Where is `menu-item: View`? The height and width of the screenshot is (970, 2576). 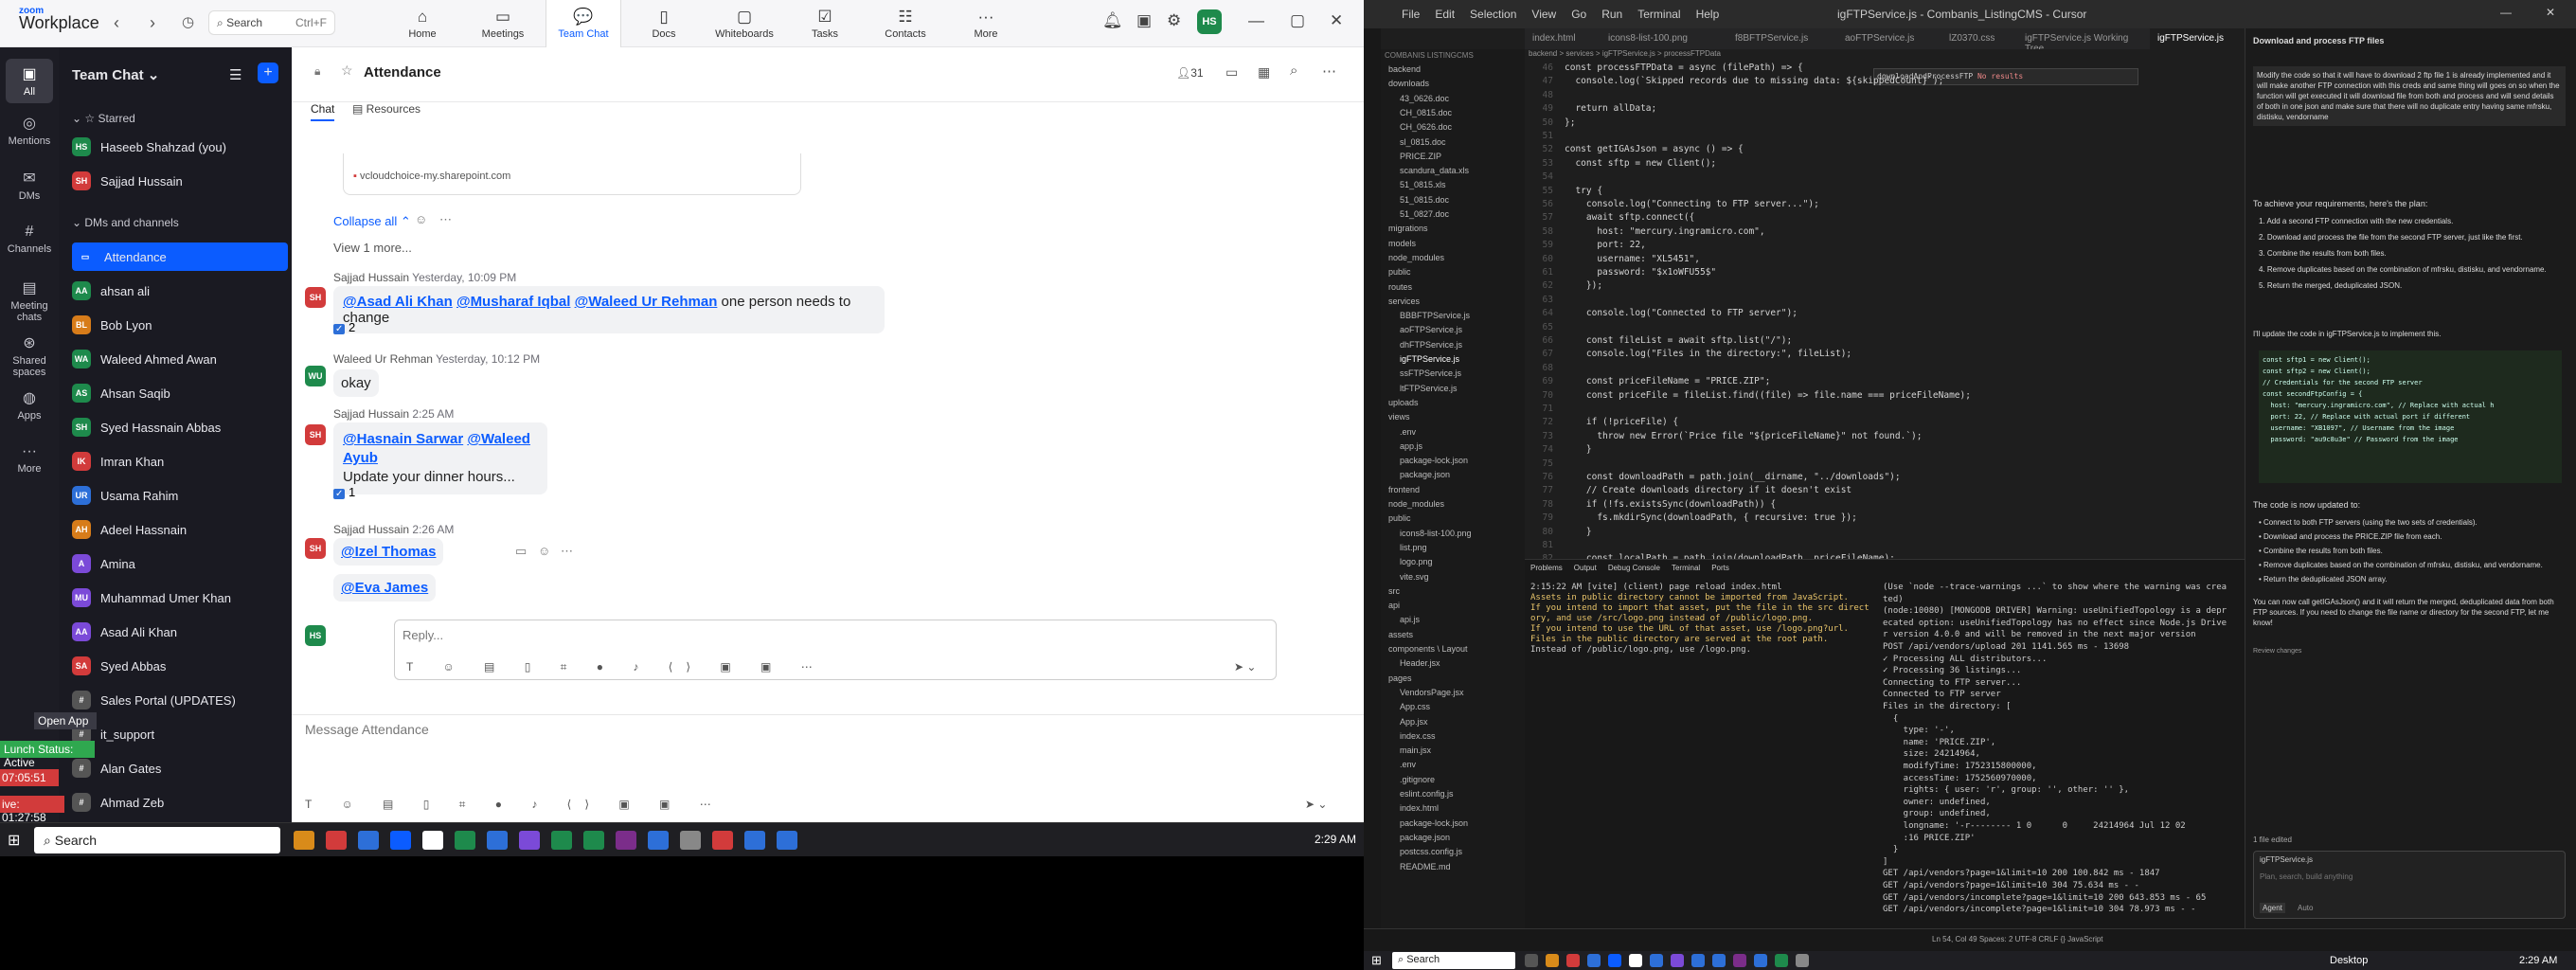 menu-item: View is located at coordinates (1543, 14).